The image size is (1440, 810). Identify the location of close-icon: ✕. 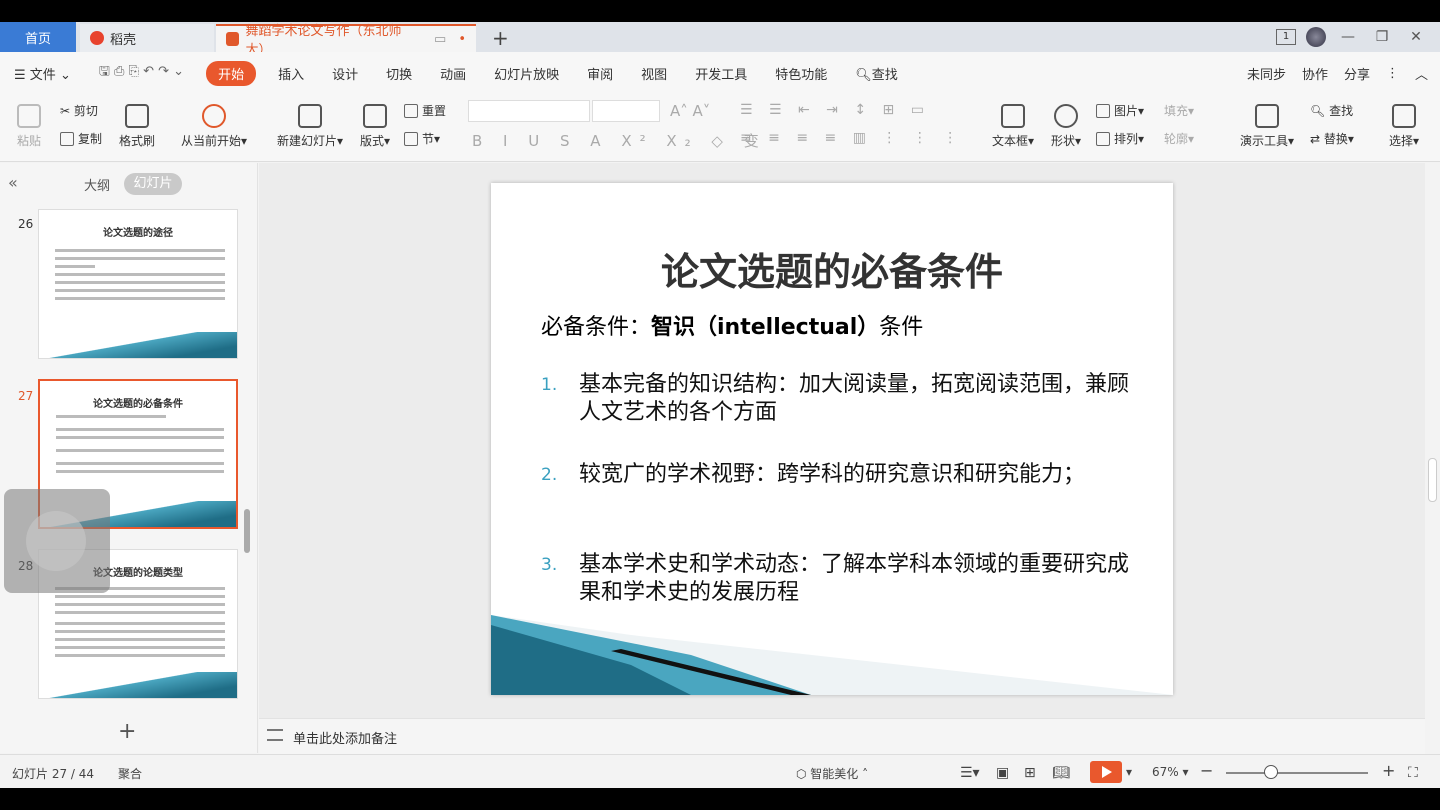
(1416, 37).